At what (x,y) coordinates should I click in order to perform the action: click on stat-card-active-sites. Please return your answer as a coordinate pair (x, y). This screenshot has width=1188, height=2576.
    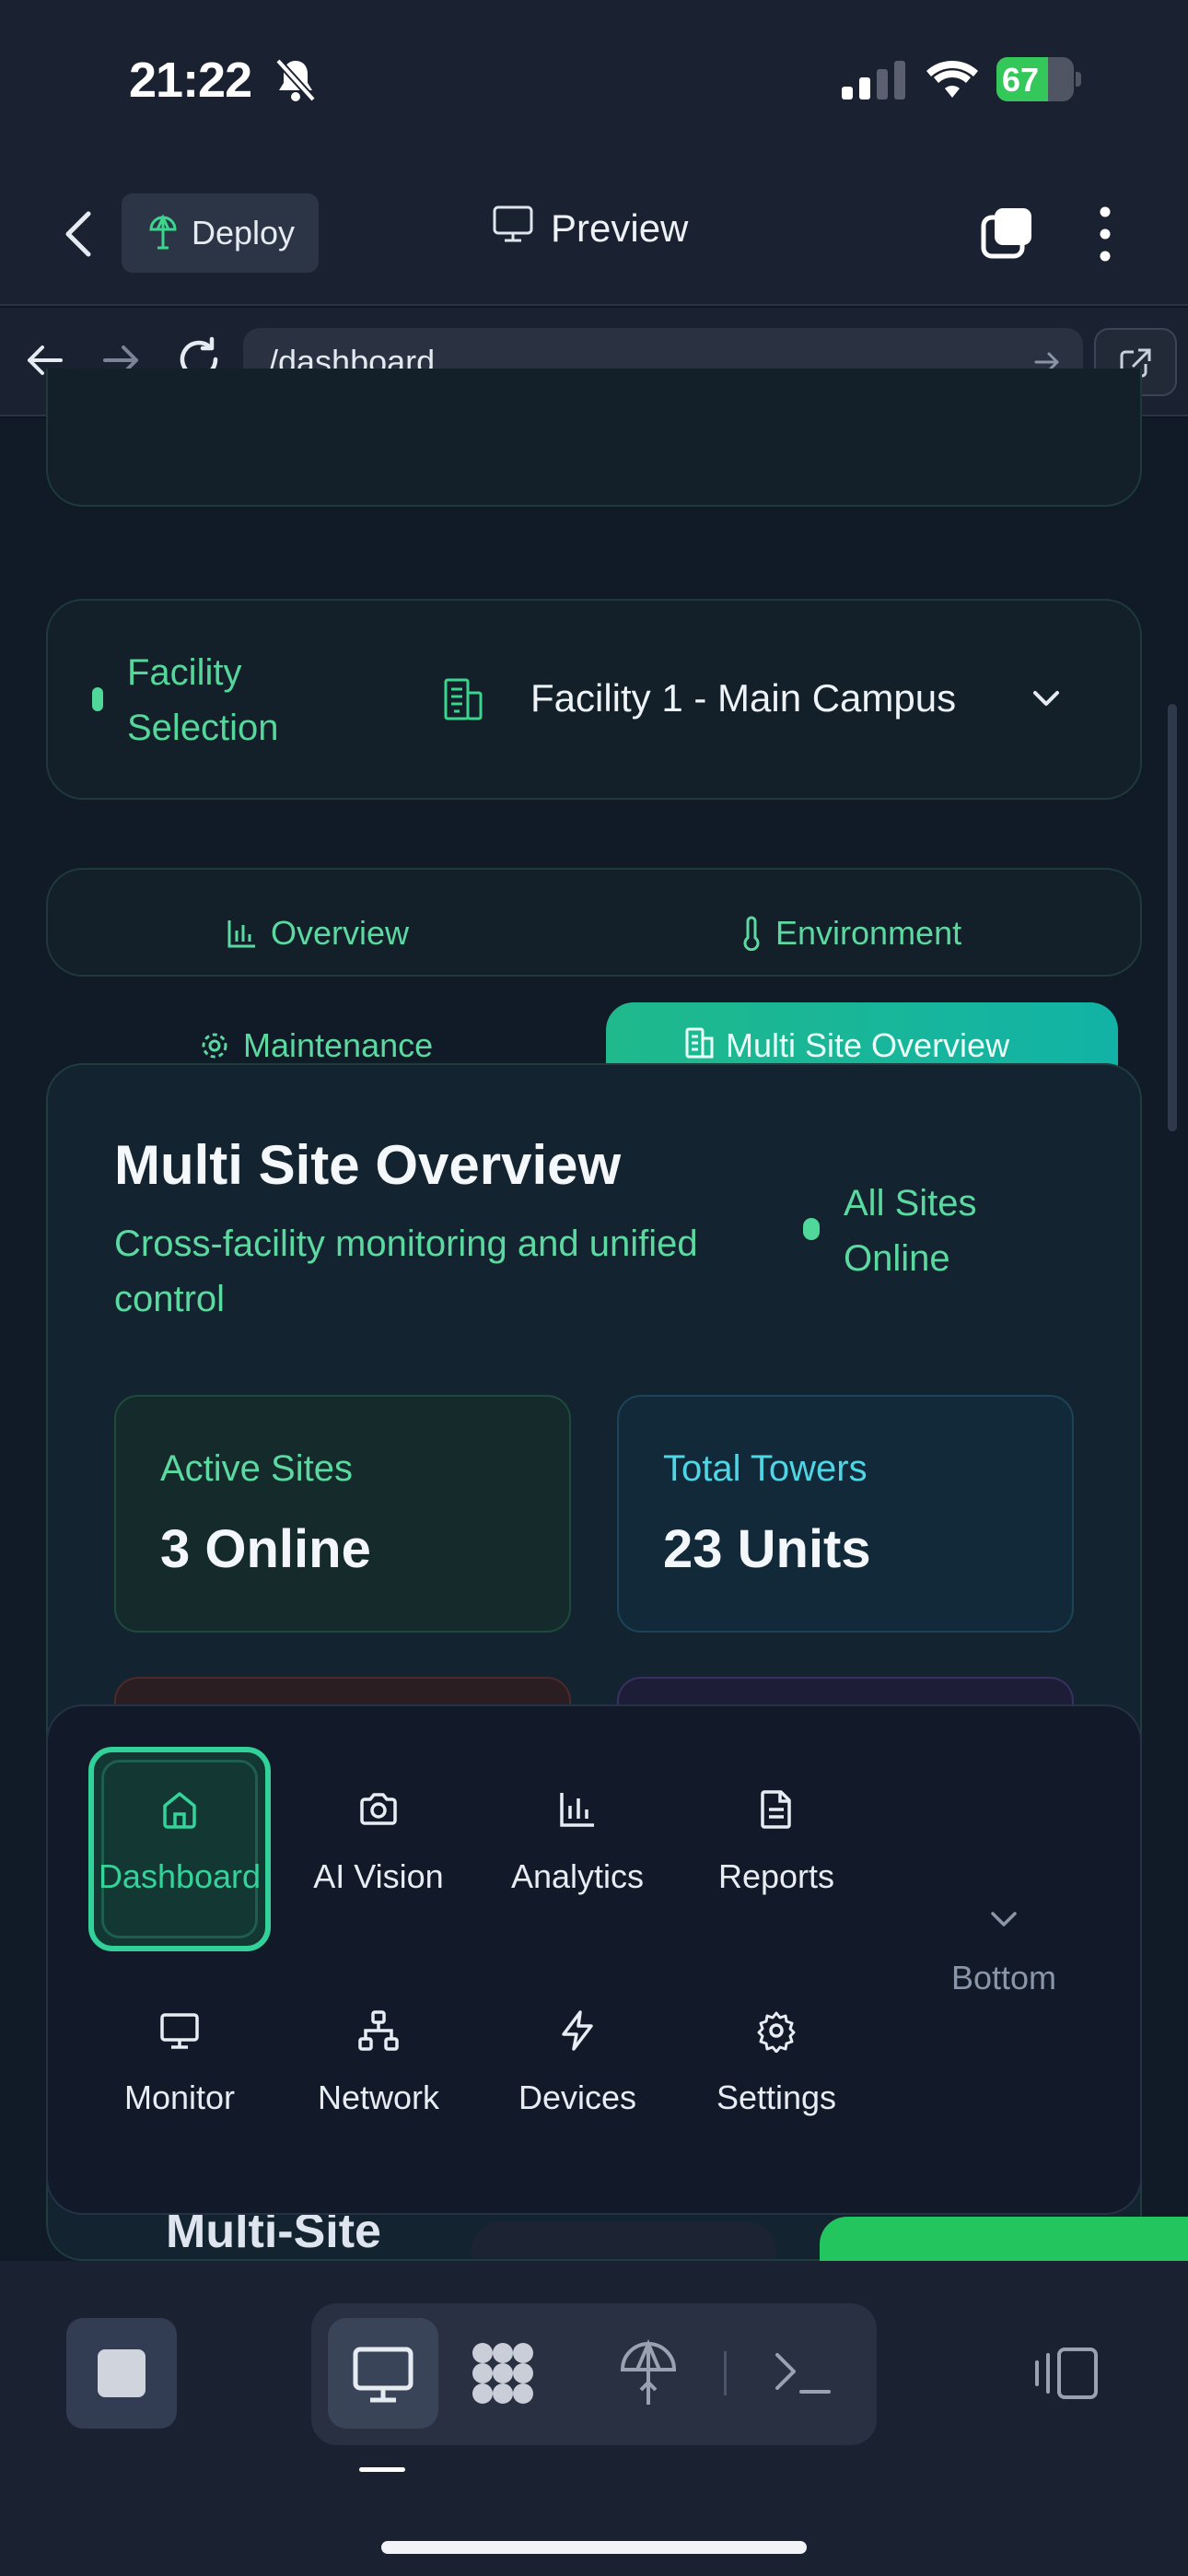
    Looking at the image, I should click on (342, 1514).